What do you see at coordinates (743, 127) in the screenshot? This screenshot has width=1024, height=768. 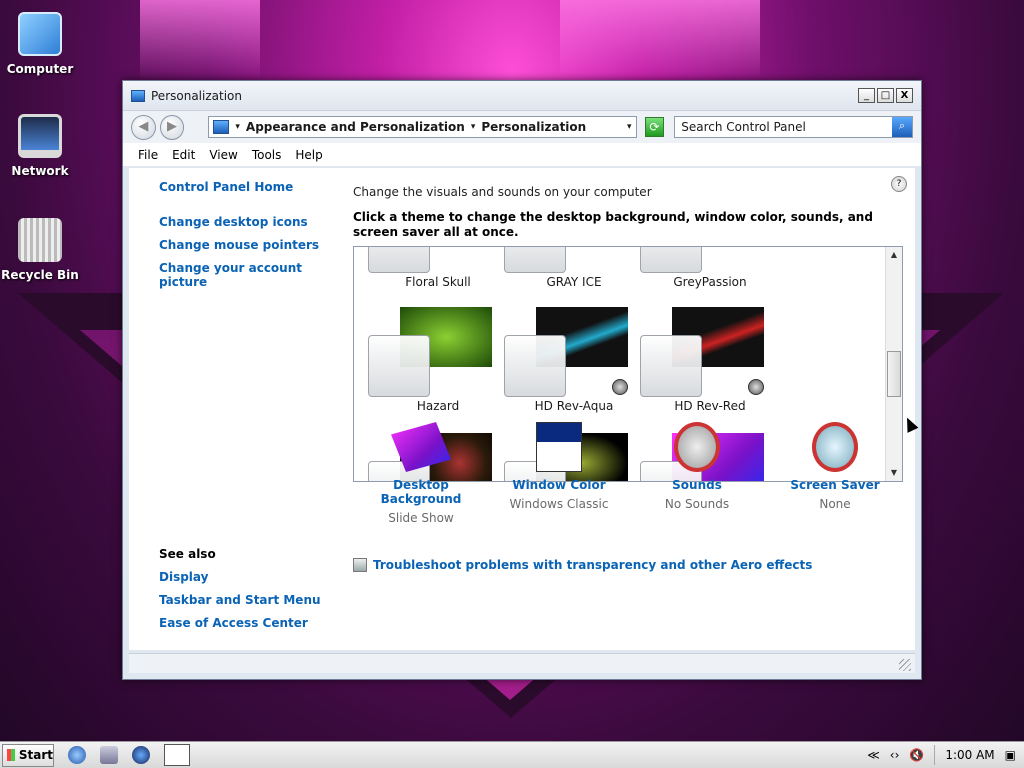 I see `search-placeholder: Search Control Panel` at bounding box center [743, 127].